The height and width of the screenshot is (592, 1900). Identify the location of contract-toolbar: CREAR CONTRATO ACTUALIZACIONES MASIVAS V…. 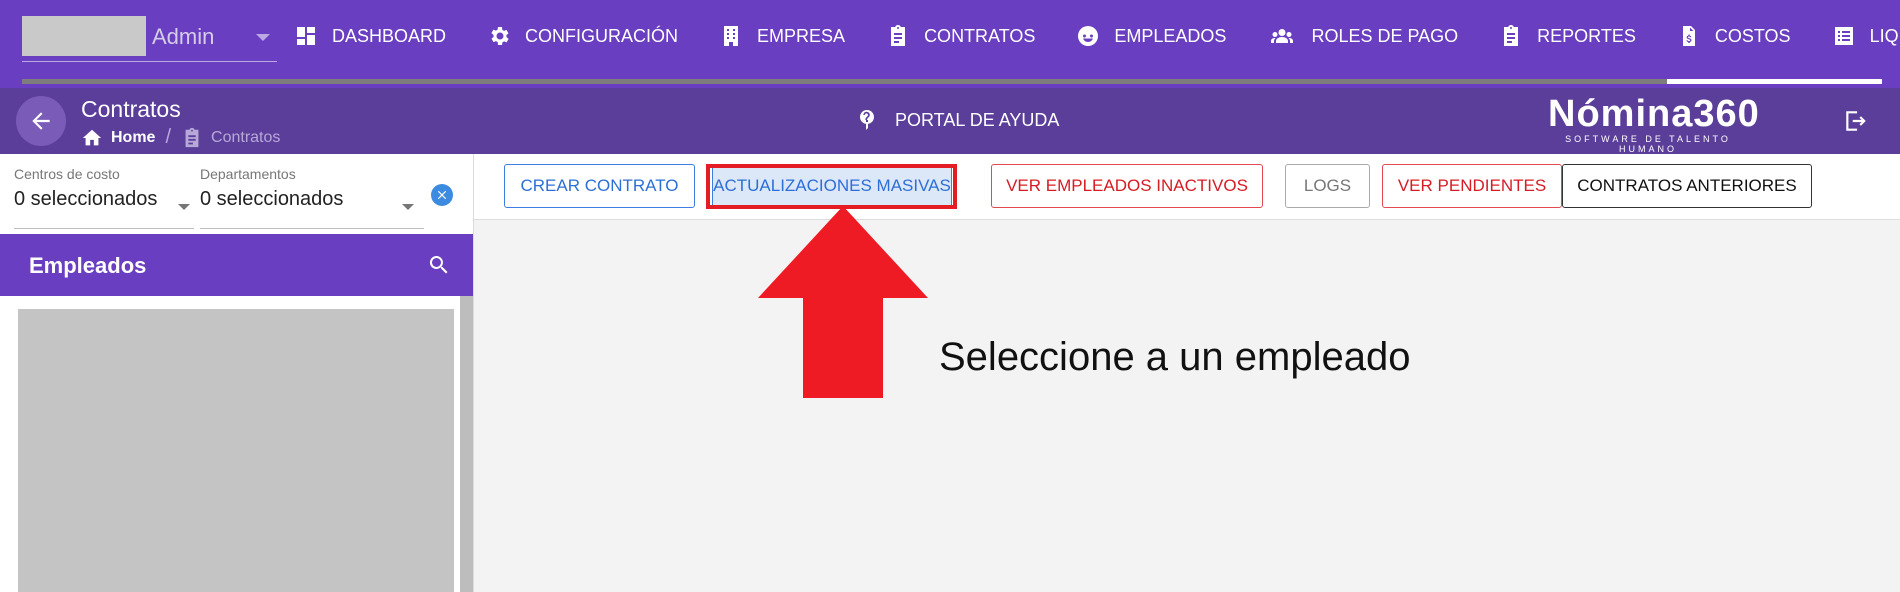
(1187, 187).